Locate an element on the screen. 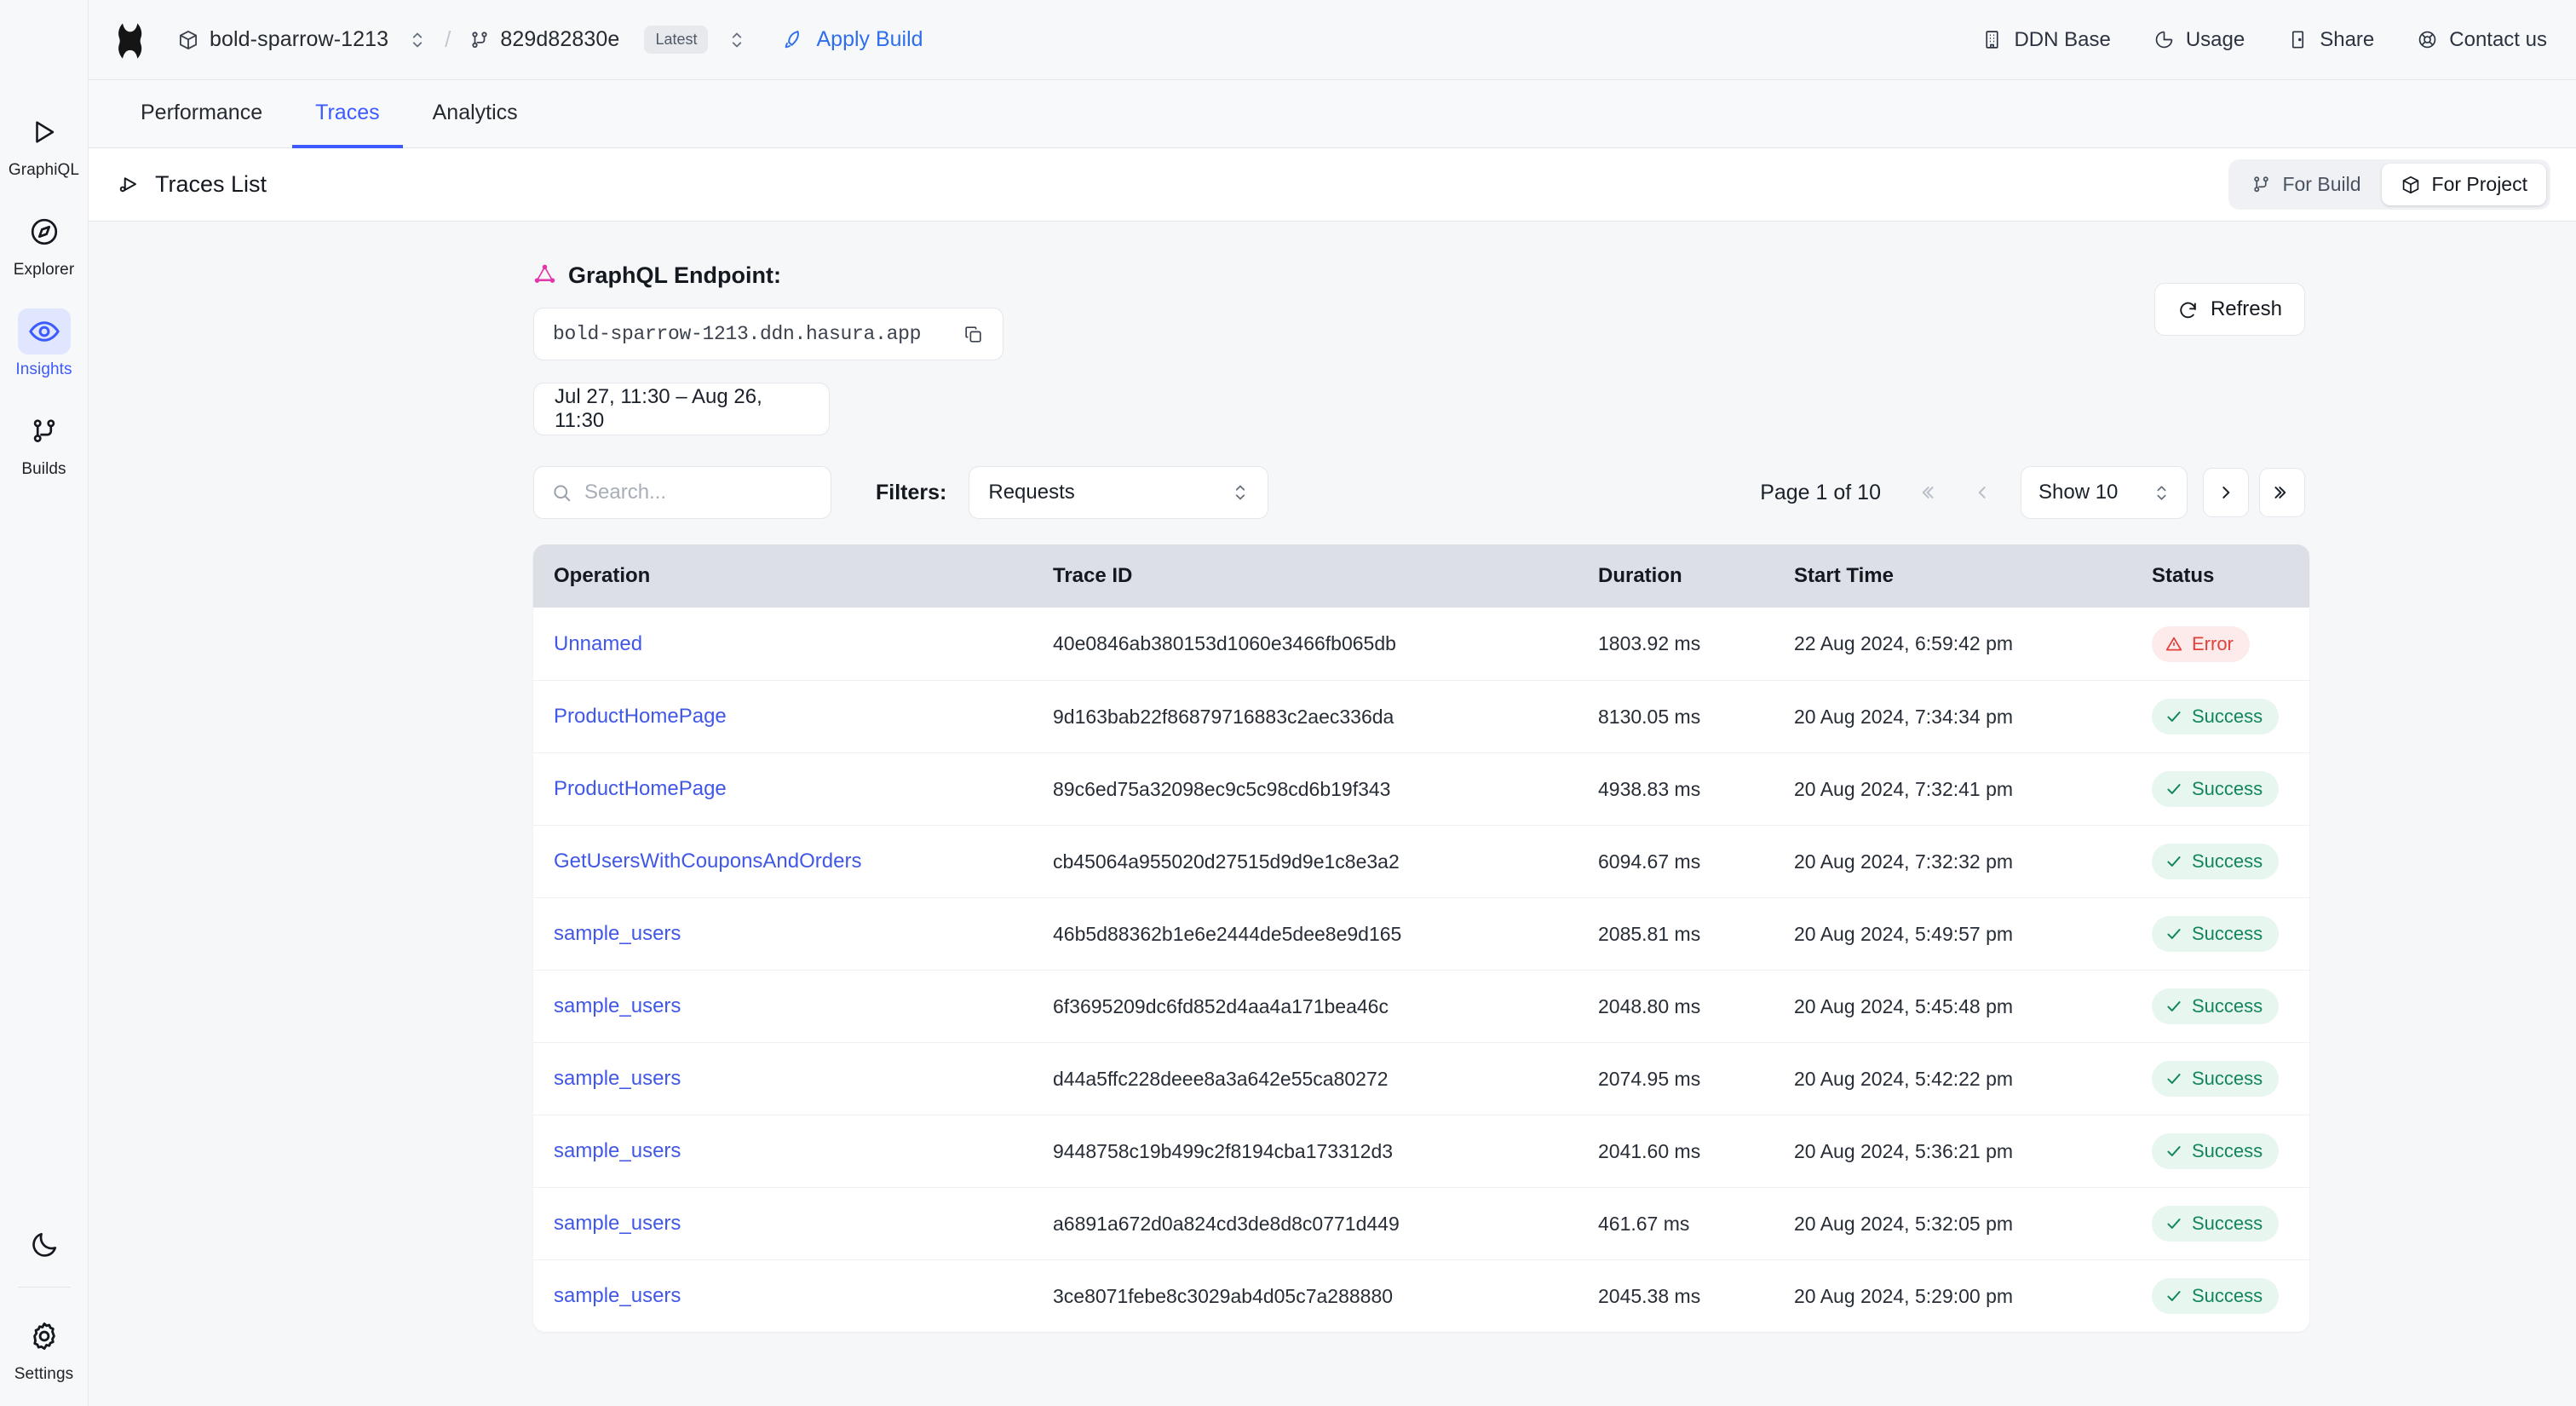 Image resolution: width=2576 pixels, height=1406 pixels. pie-chart-icon is located at coordinates (2164, 39).